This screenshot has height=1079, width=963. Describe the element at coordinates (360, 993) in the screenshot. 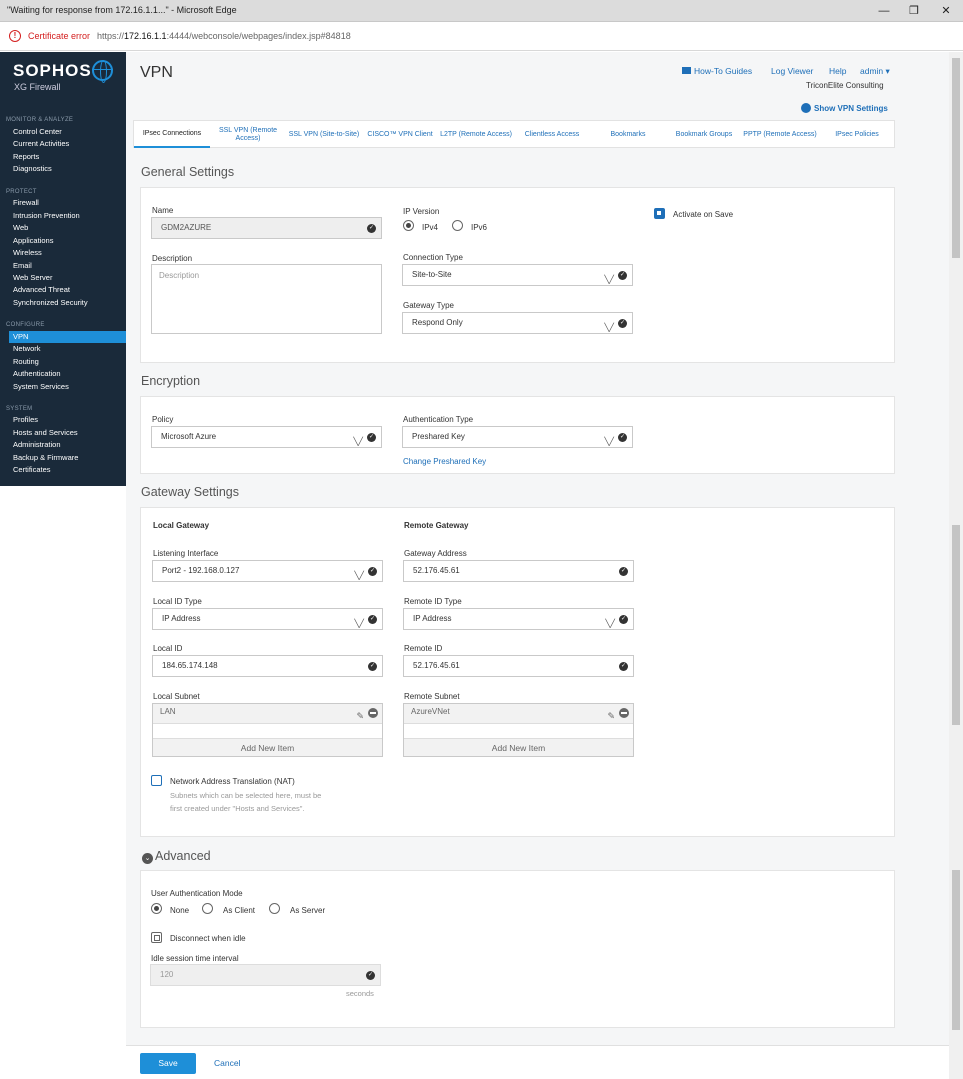

I see `seconds-unit: seconds` at that location.